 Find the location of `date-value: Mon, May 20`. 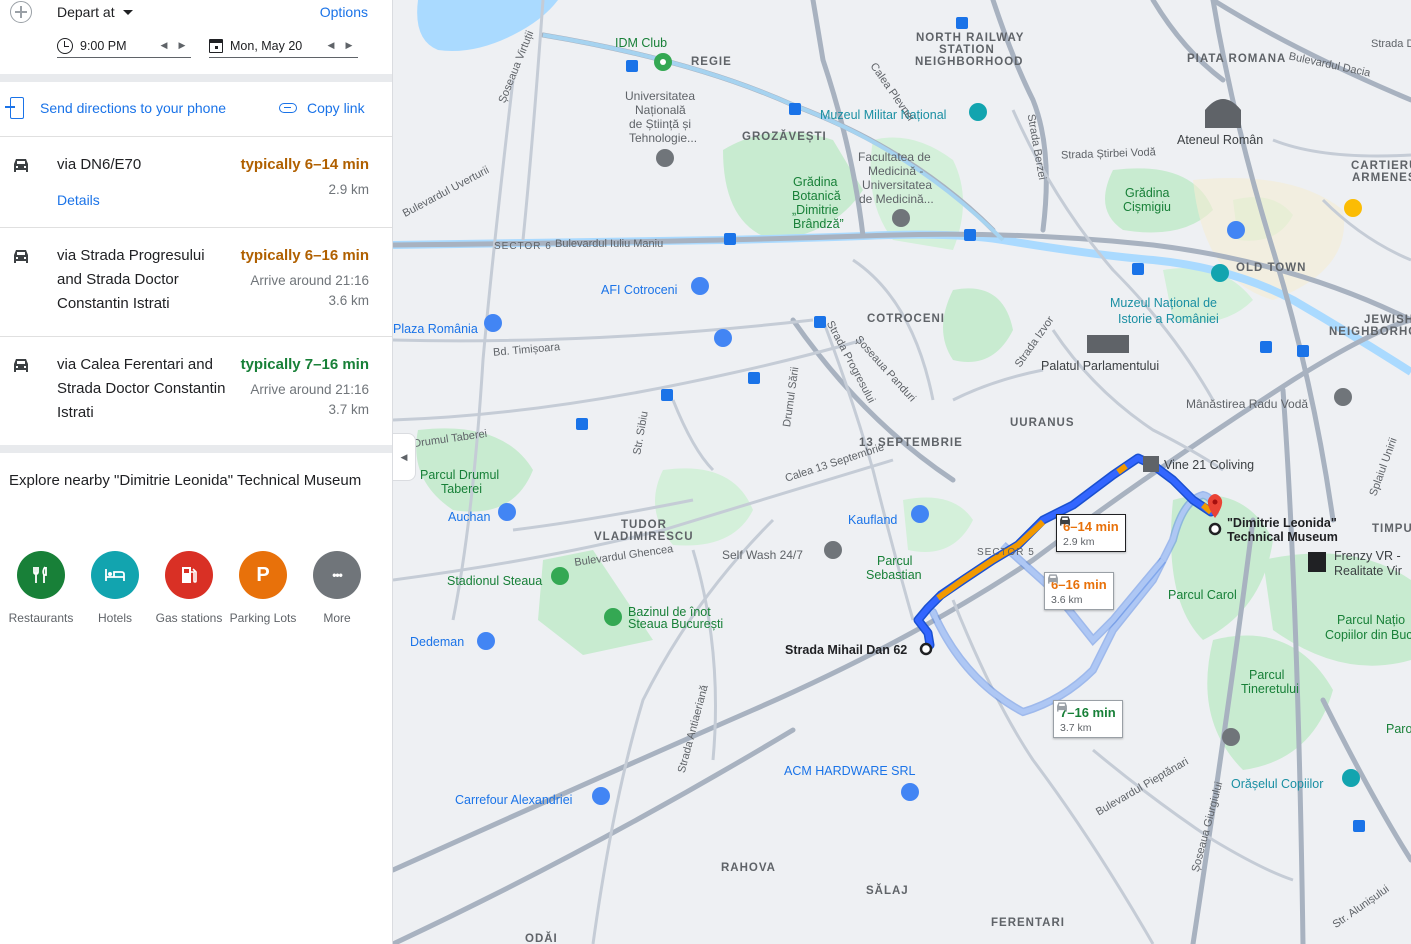

date-value: Mon, May 20 is located at coordinates (266, 45).